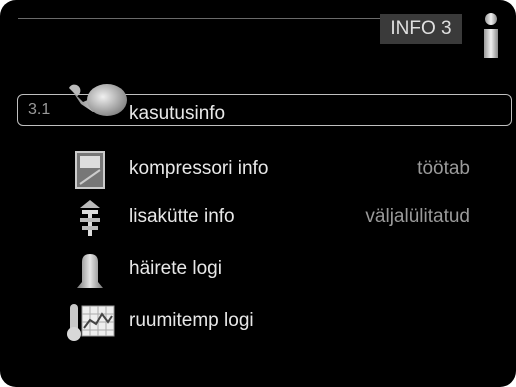 The image size is (516, 387). I want to click on menu-item-status: töötab, so click(443, 168).